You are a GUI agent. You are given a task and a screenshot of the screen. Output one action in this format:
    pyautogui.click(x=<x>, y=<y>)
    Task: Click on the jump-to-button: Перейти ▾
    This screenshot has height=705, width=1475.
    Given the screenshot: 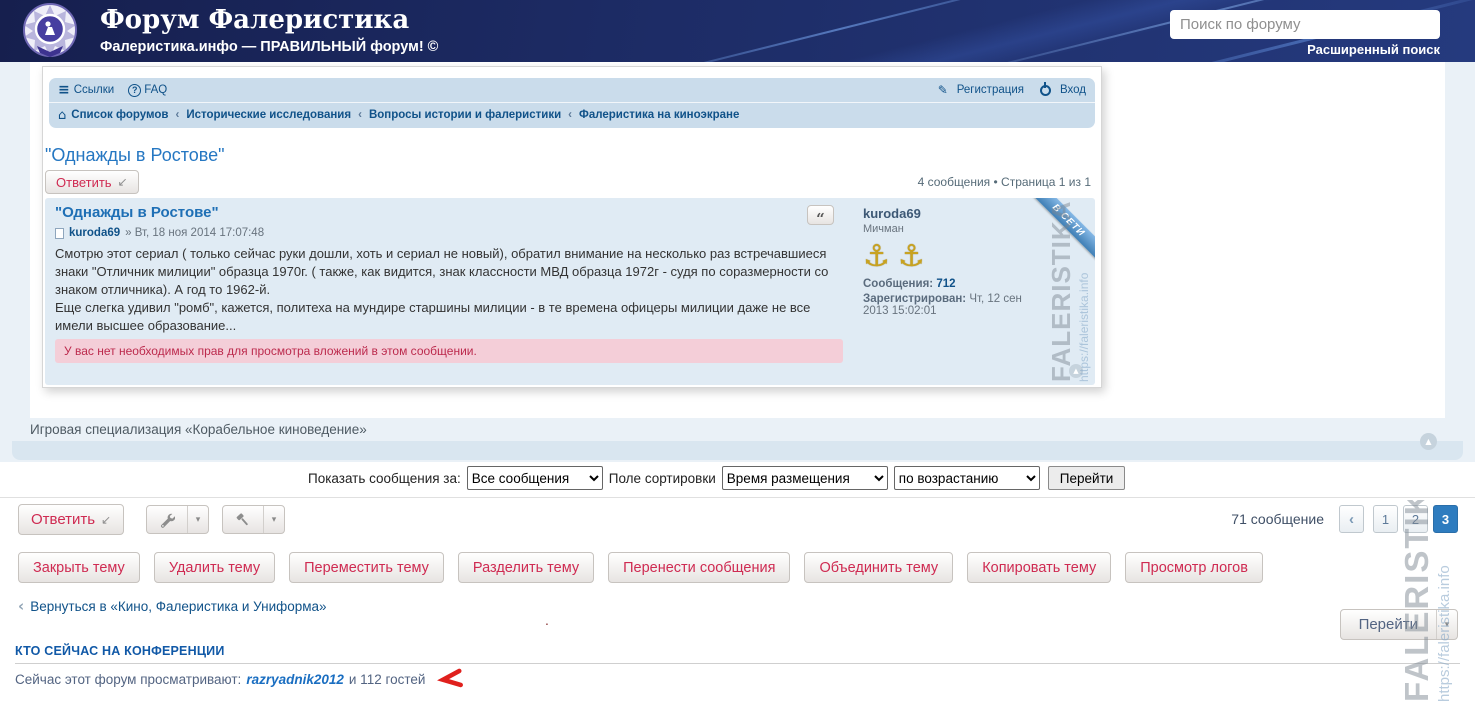 What is the action you would take?
    pyautogui.click(x=1398, y=624)
    